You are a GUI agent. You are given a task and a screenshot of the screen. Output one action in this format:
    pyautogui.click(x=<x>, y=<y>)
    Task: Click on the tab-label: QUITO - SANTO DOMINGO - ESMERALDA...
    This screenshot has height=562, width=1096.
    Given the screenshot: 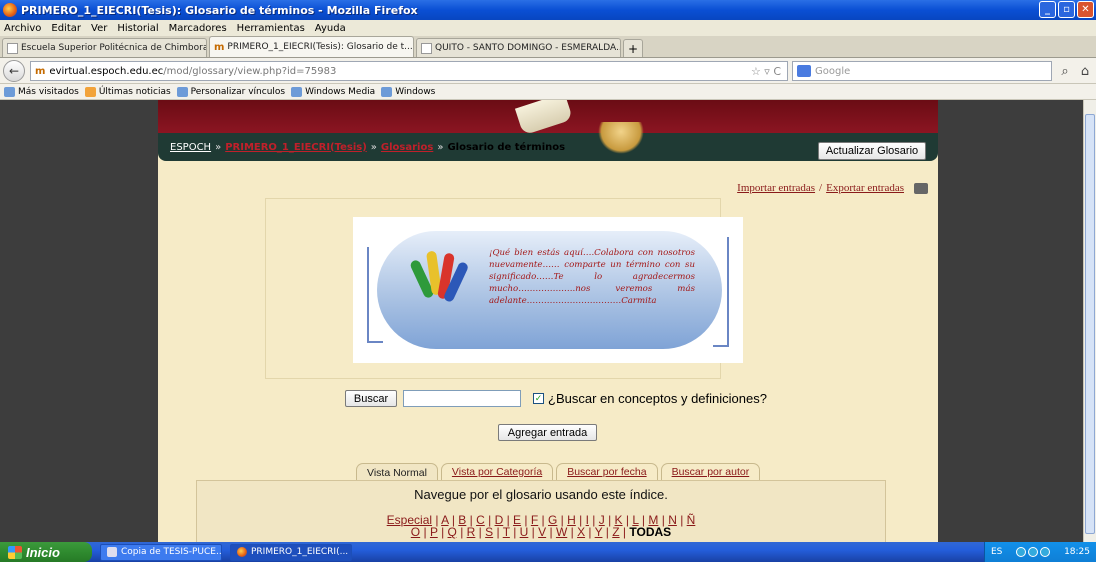 What is the action you would take?
    pyautogui.click(x=528, y=48)
    